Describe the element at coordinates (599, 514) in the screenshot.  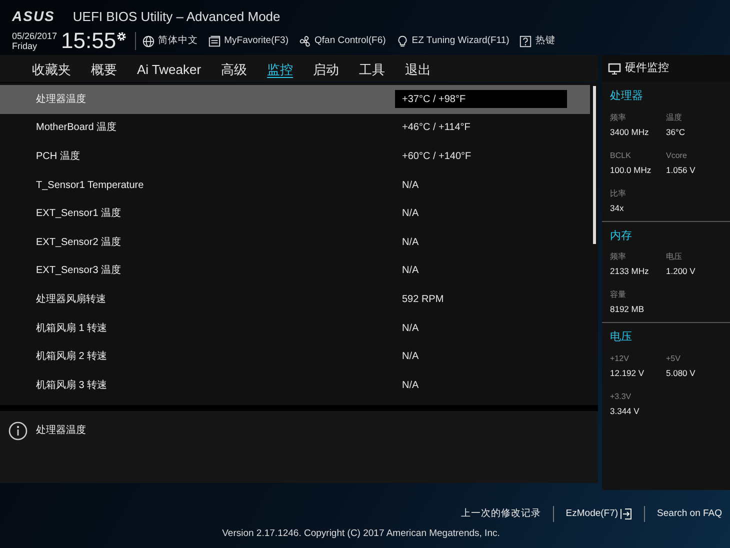
I see `footer-link: EzMode(F7)` at that location.